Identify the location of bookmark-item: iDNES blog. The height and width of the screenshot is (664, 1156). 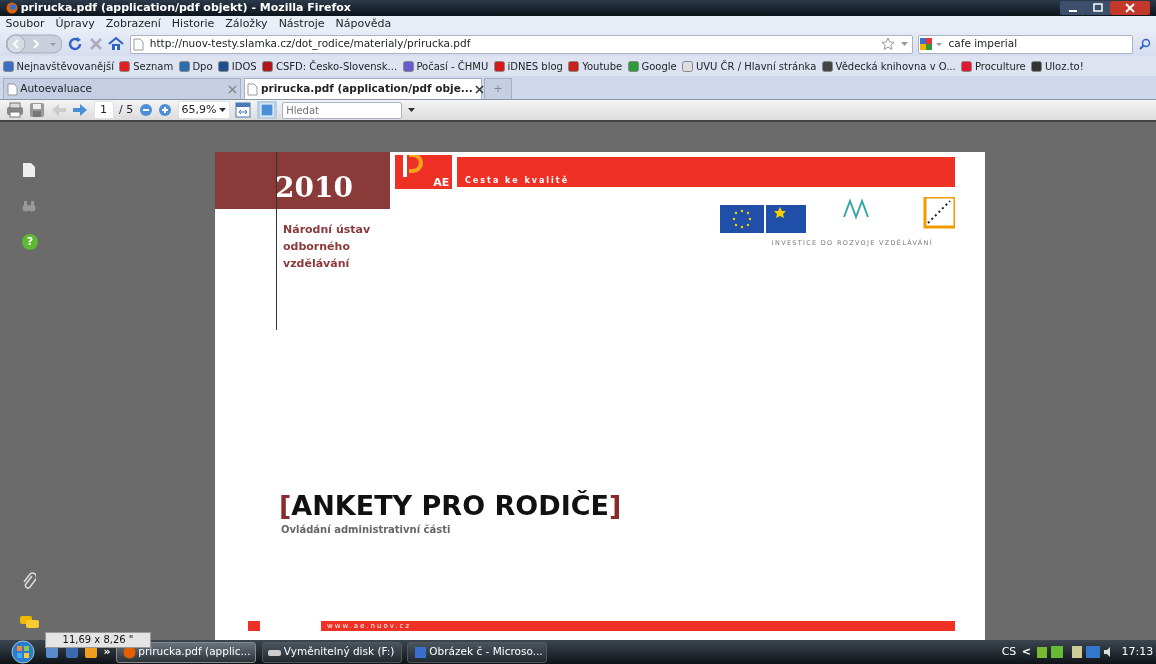
(528, 66).